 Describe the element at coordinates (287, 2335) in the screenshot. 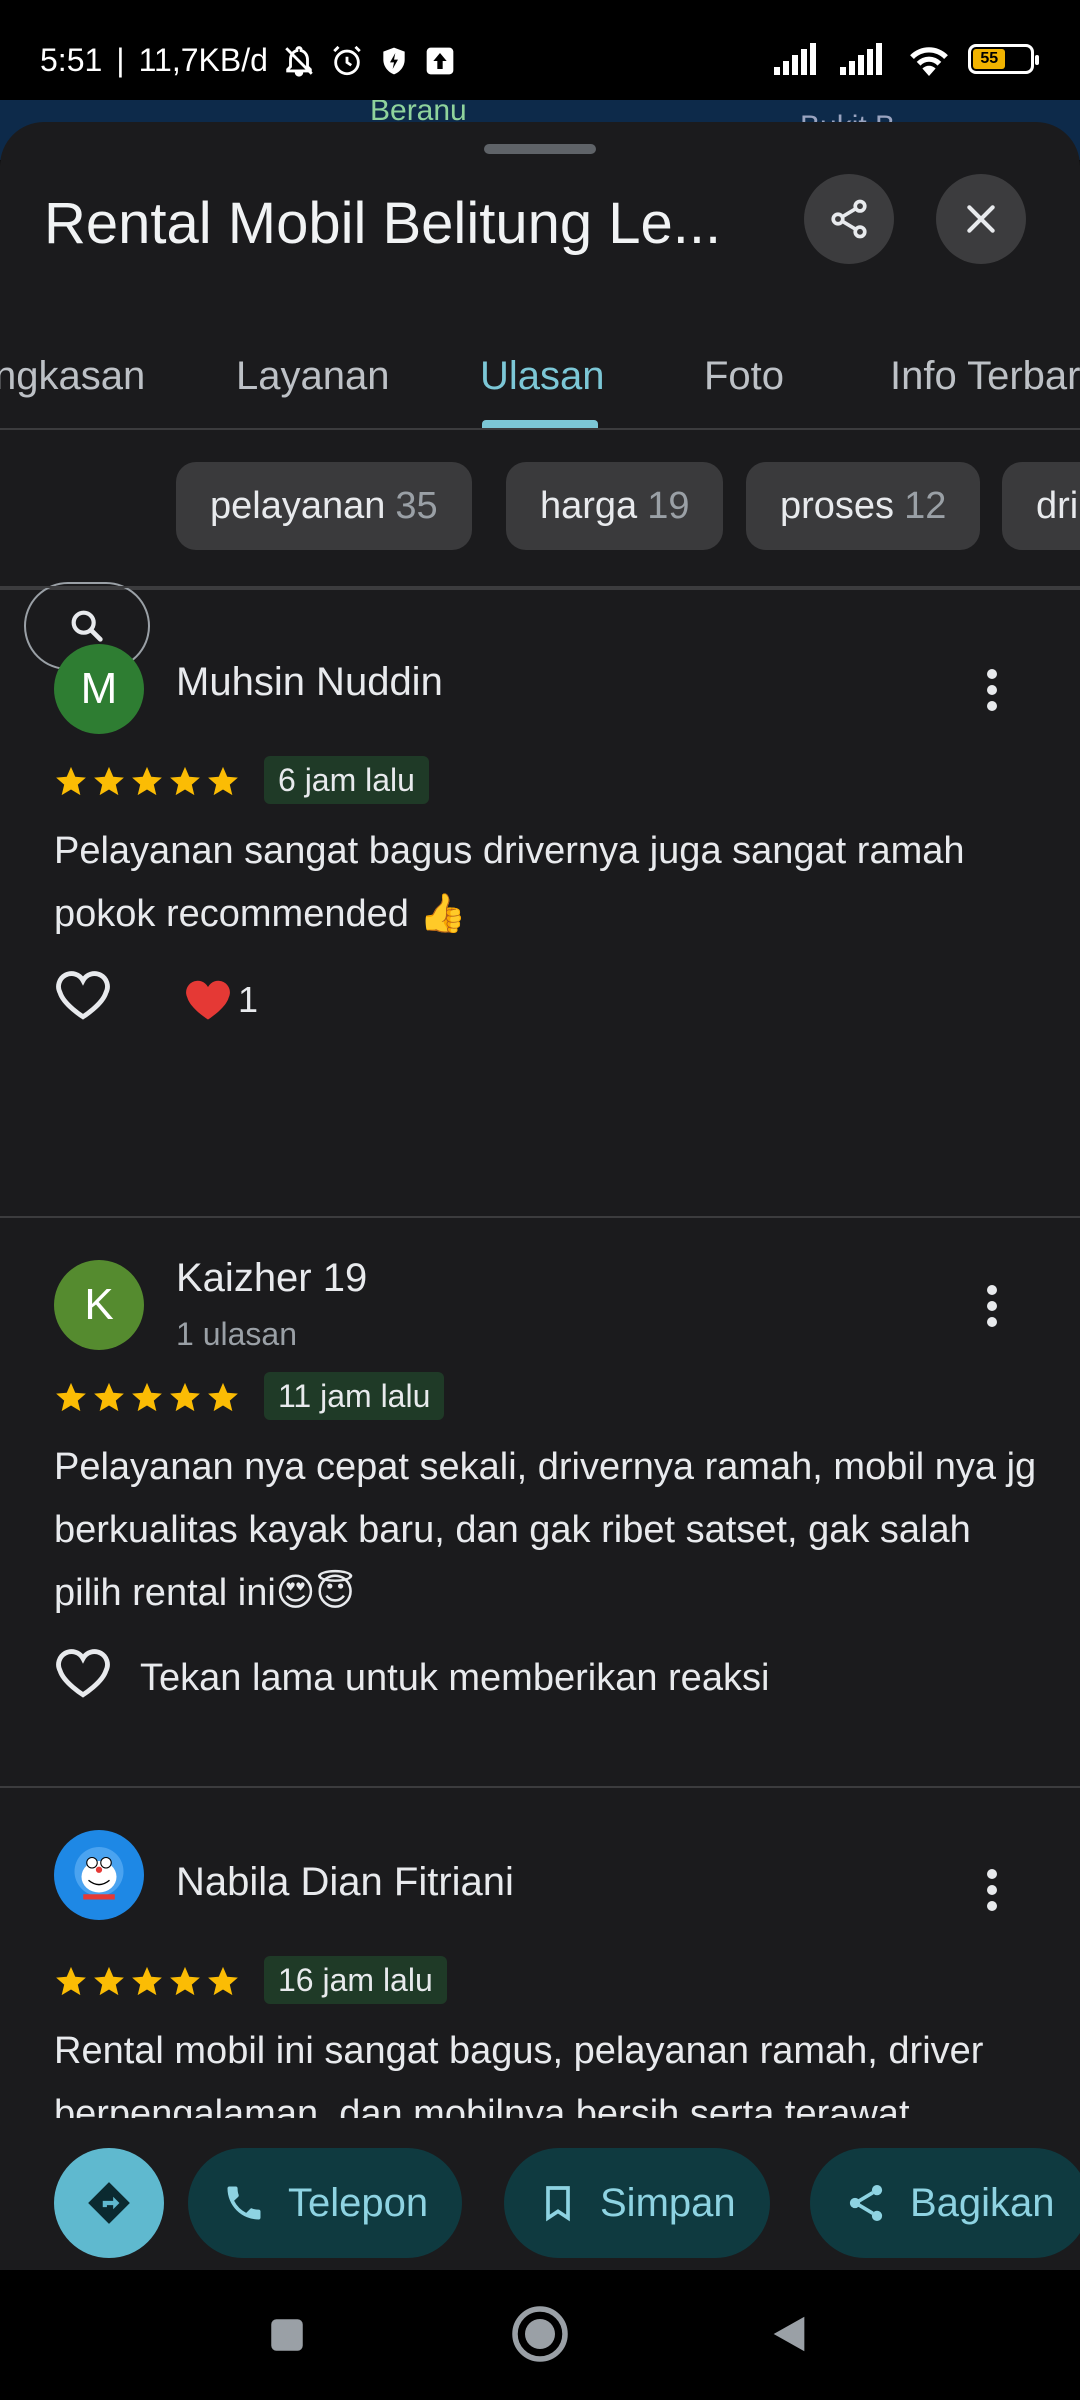

I see `square-icon` at that location.